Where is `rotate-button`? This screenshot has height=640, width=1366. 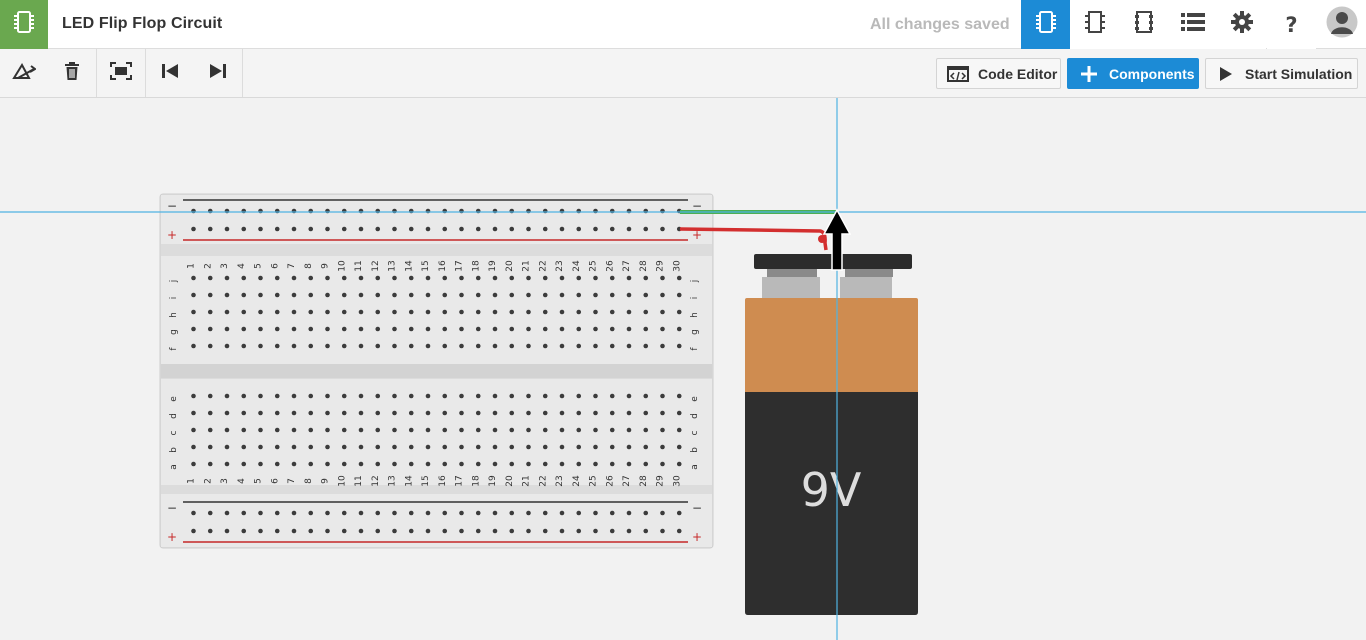 rotate-button is located at coordinates (24, 73).